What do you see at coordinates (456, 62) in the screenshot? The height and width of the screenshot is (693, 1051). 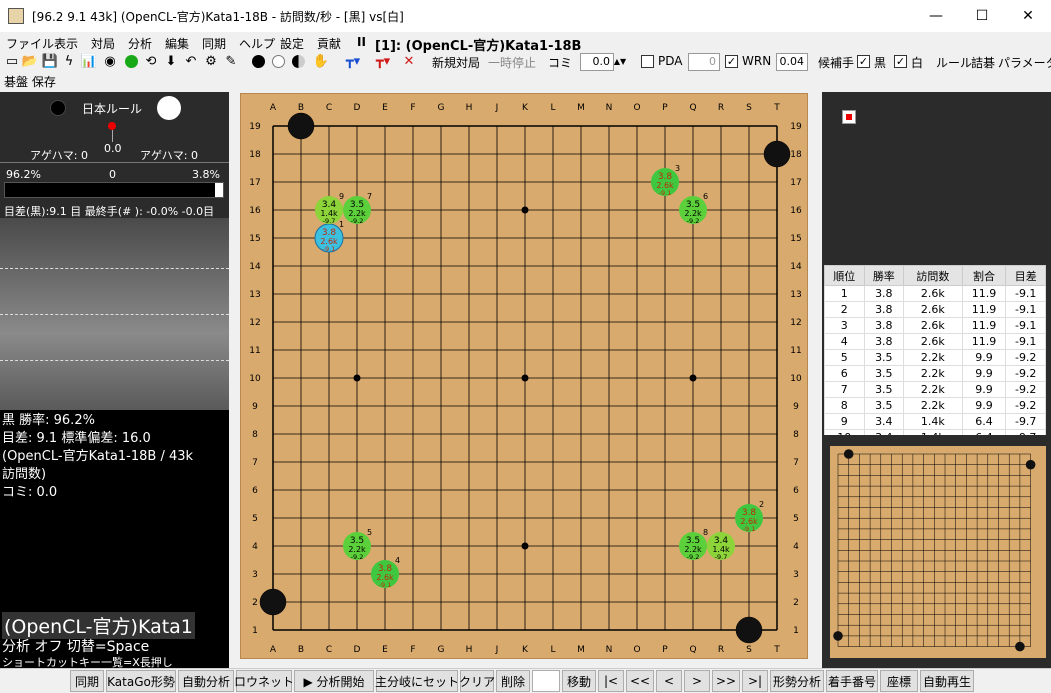 I see `new-game-button: 新規対局` at bounding box center [456, 62].